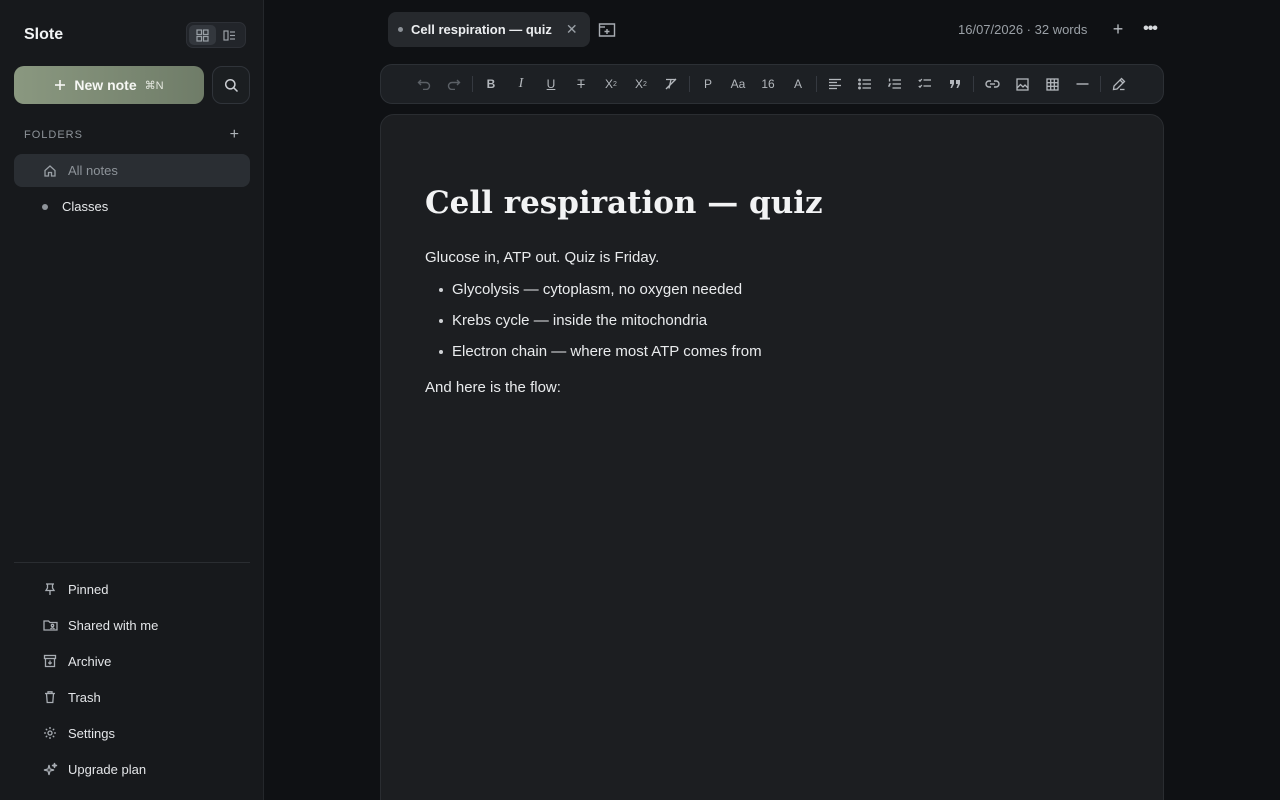 The image size is (1280, 800). What do you see at coordinates (493, 387) in the screenshot?
I see `document-paragraph: And here is the flow:` at bounding box center [493, 387].